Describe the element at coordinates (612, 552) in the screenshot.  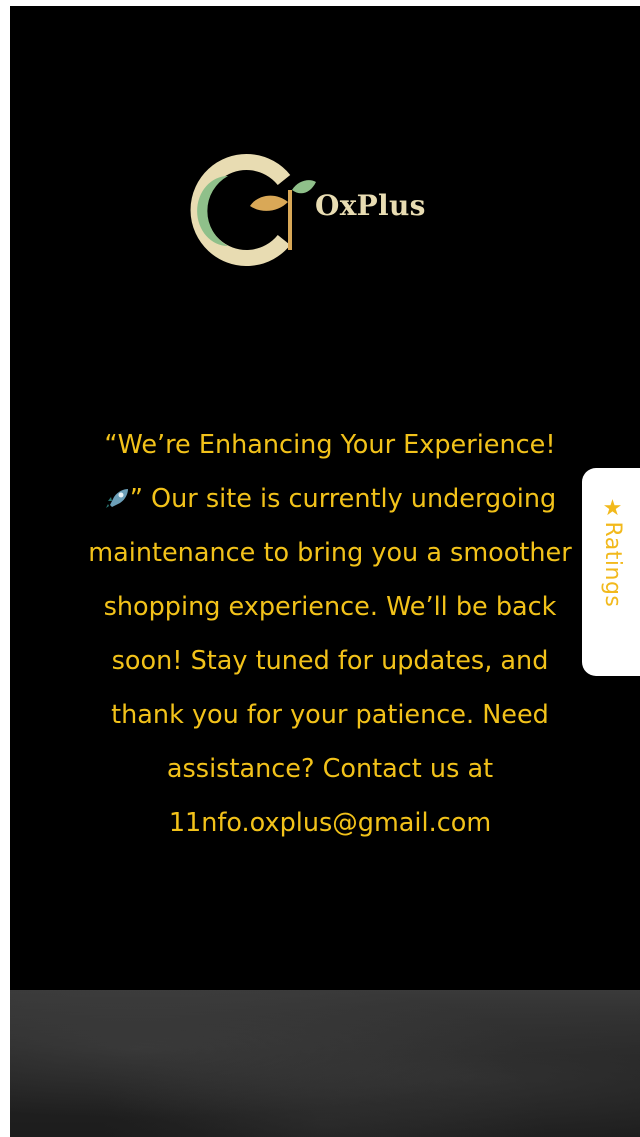
I see `ratings-tab-label: ★Ratings` at that location.